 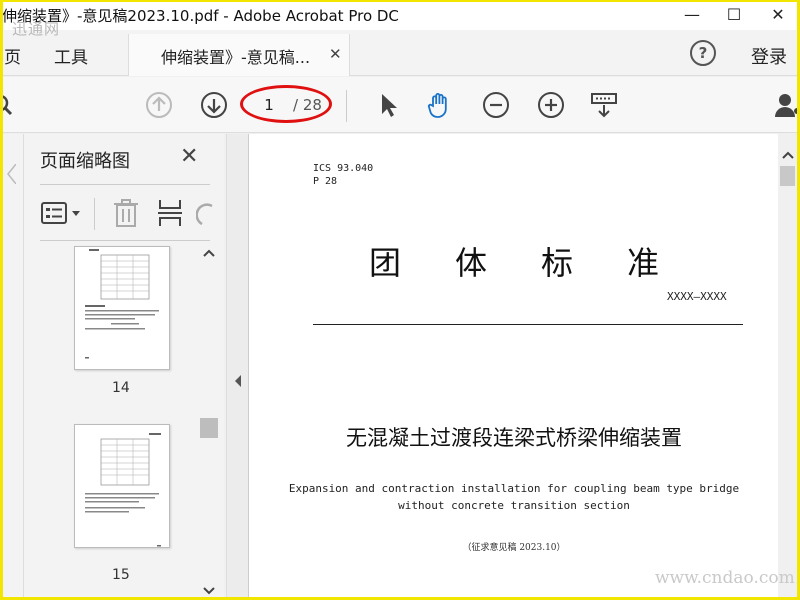 What do you see at coordinates (125, 184) in the screenshot?
I see `panel-divider` at bounding box center [125, 184].